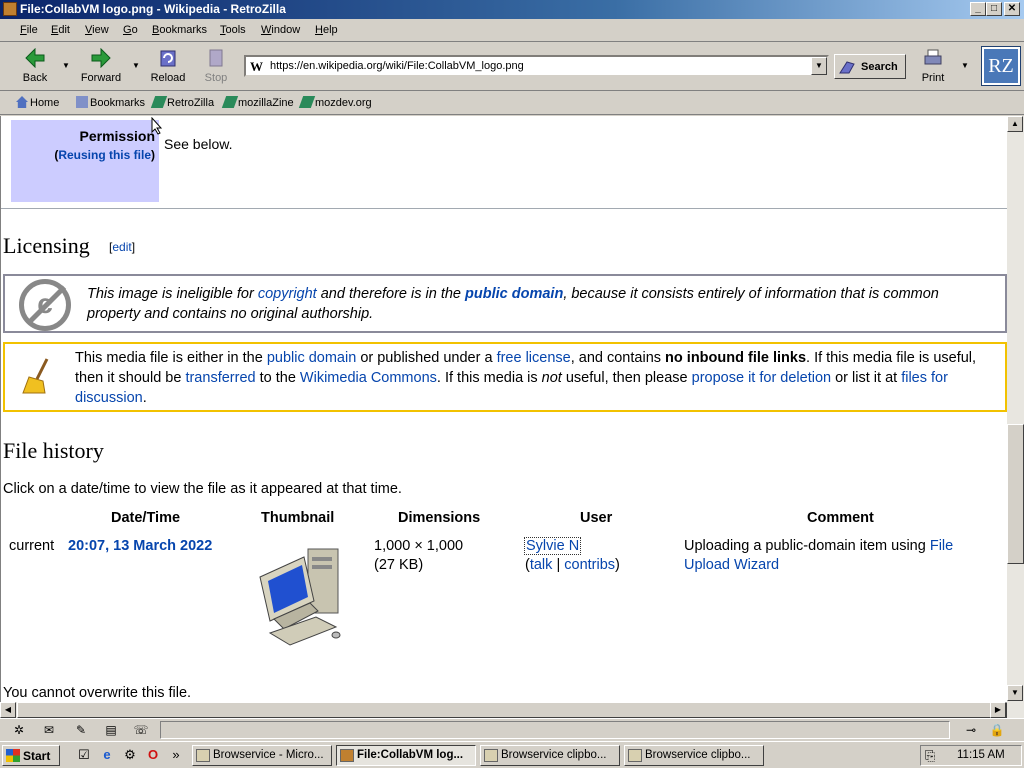  Describe the element at coordinates (997, 730) in the screenshot. I see `security-lock-icon: 🔒` at that location.